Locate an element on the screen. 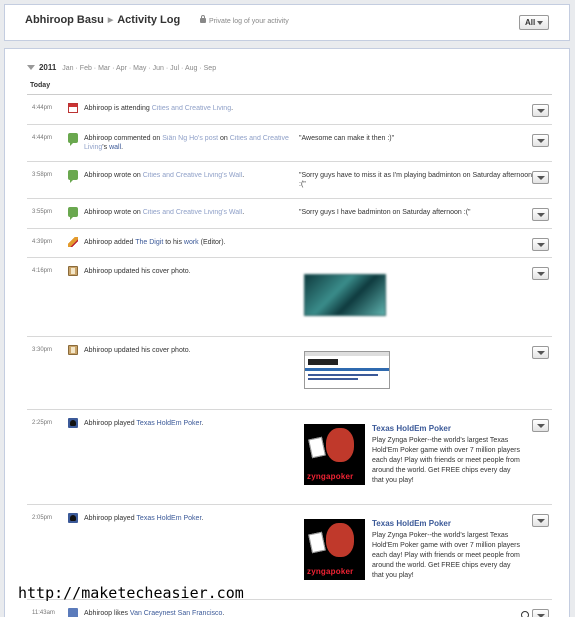 The image size is (575, 617). page-title: Activity Log is located at coordinates (149, 20).